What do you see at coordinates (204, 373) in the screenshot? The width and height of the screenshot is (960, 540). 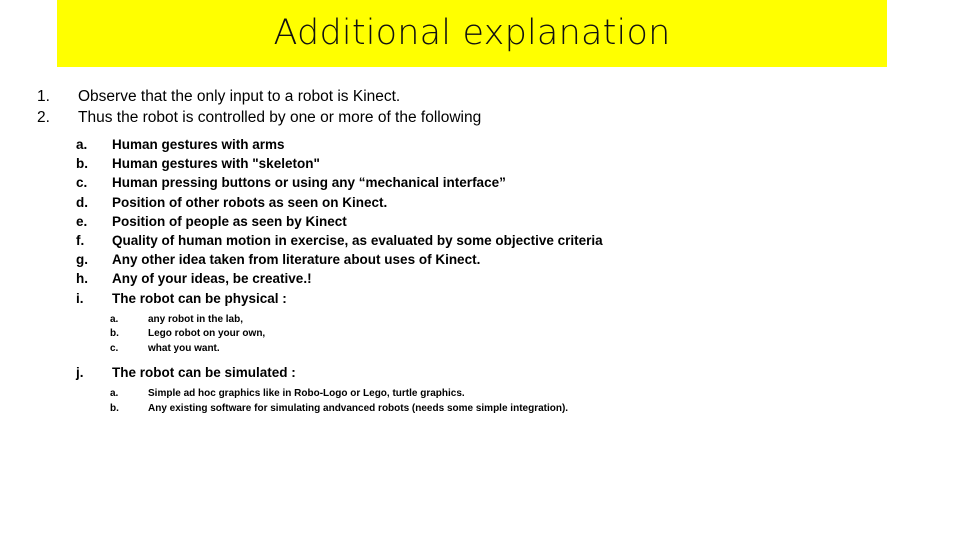 I see `sub-list-item-label: The robot can be simulated :` at bounding box center [204, 373].